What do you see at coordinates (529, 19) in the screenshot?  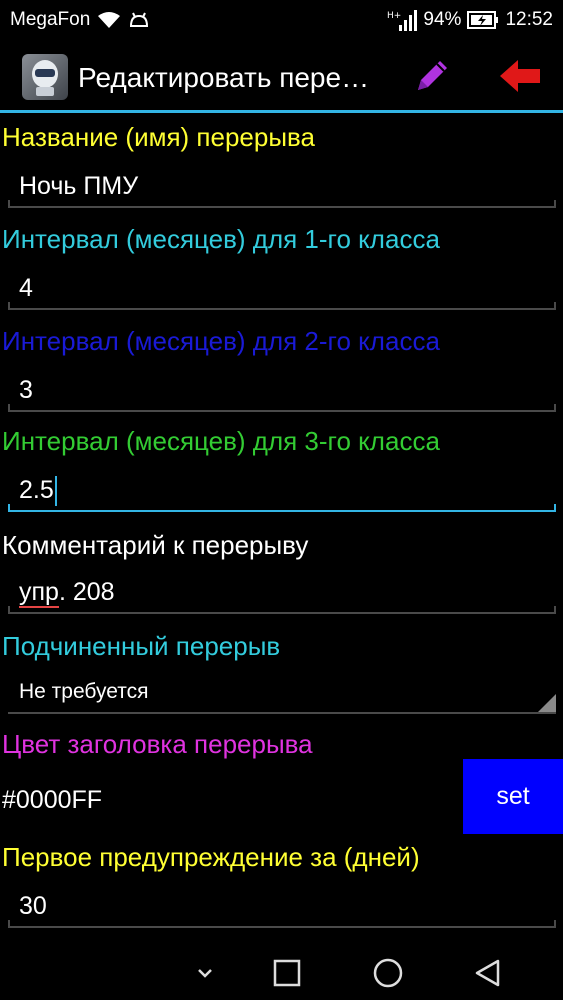 I see `clock: 12:52` at bounding box center [529, 19].